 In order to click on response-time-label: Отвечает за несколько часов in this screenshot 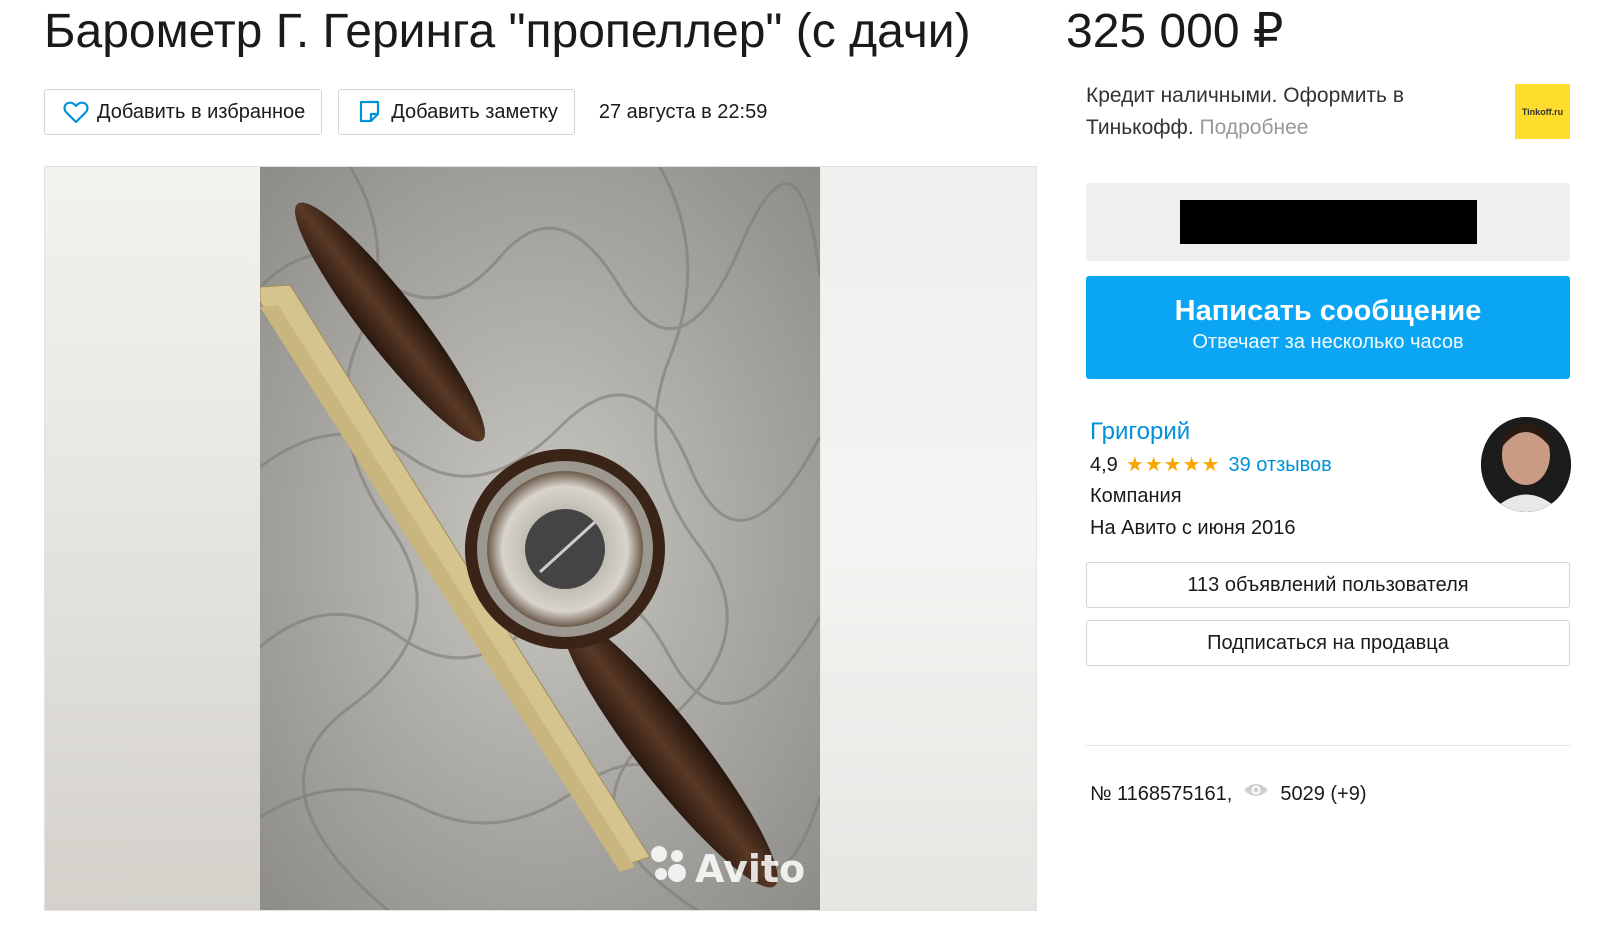, I will do `click(1328, 342)`.